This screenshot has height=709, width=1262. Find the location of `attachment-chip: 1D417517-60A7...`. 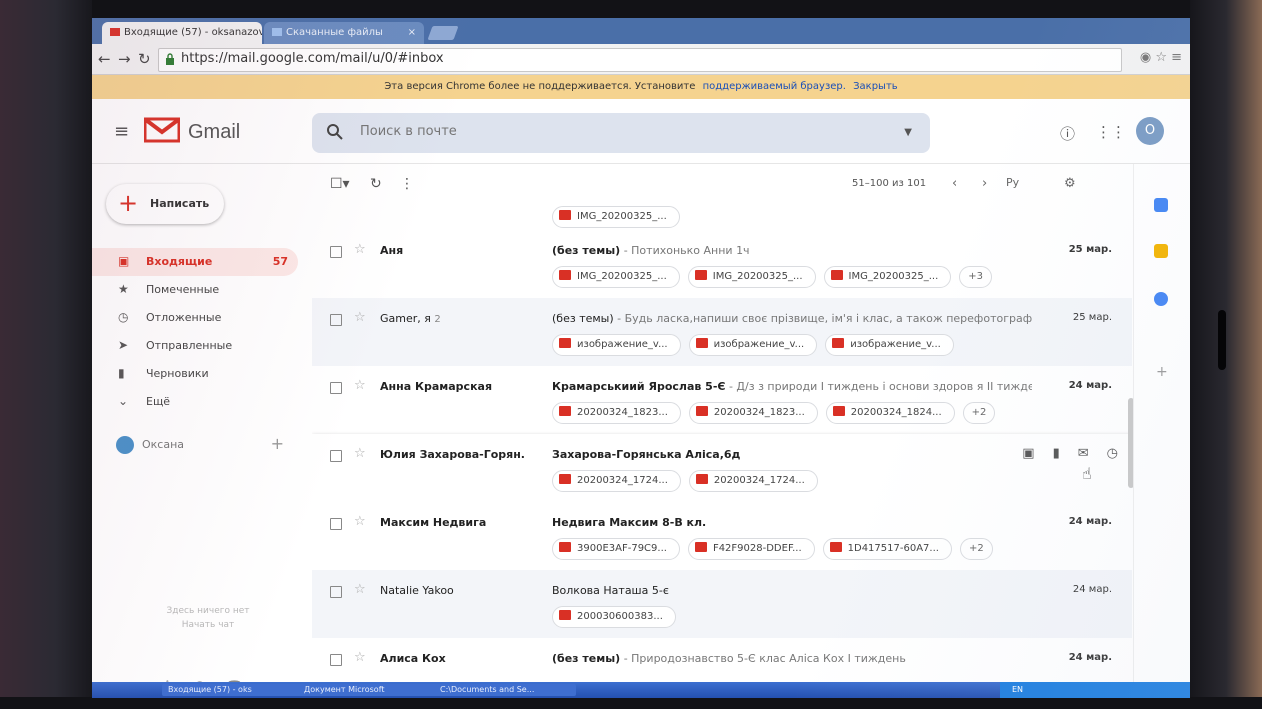

attachment-chip: 1D417517-60A7... is located at coordinates (887, 549).